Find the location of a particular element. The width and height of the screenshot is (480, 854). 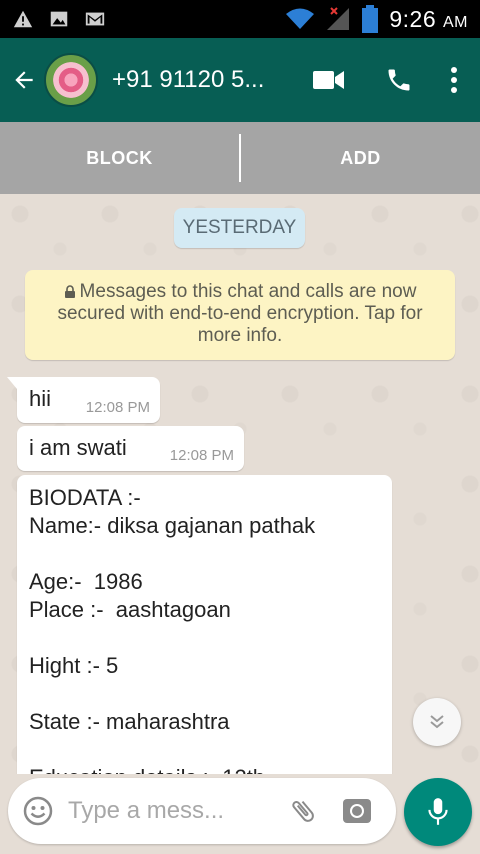

mic-icon is located at coordinates (438, 811).